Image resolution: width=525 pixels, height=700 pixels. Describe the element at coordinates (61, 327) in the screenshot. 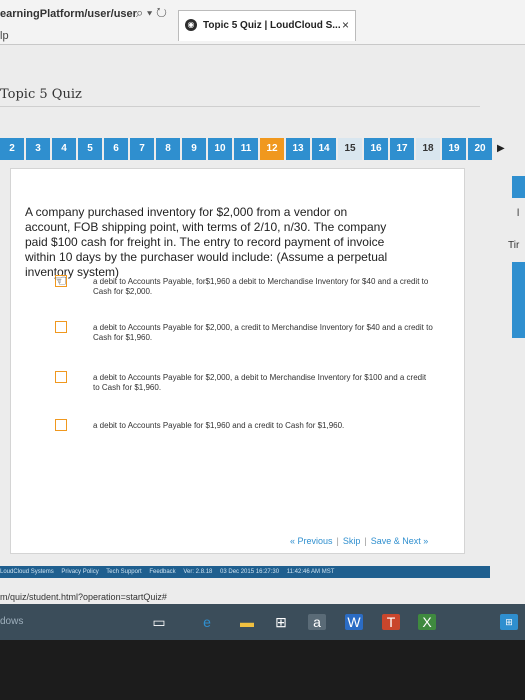

I see `option-2-radio` at that location.